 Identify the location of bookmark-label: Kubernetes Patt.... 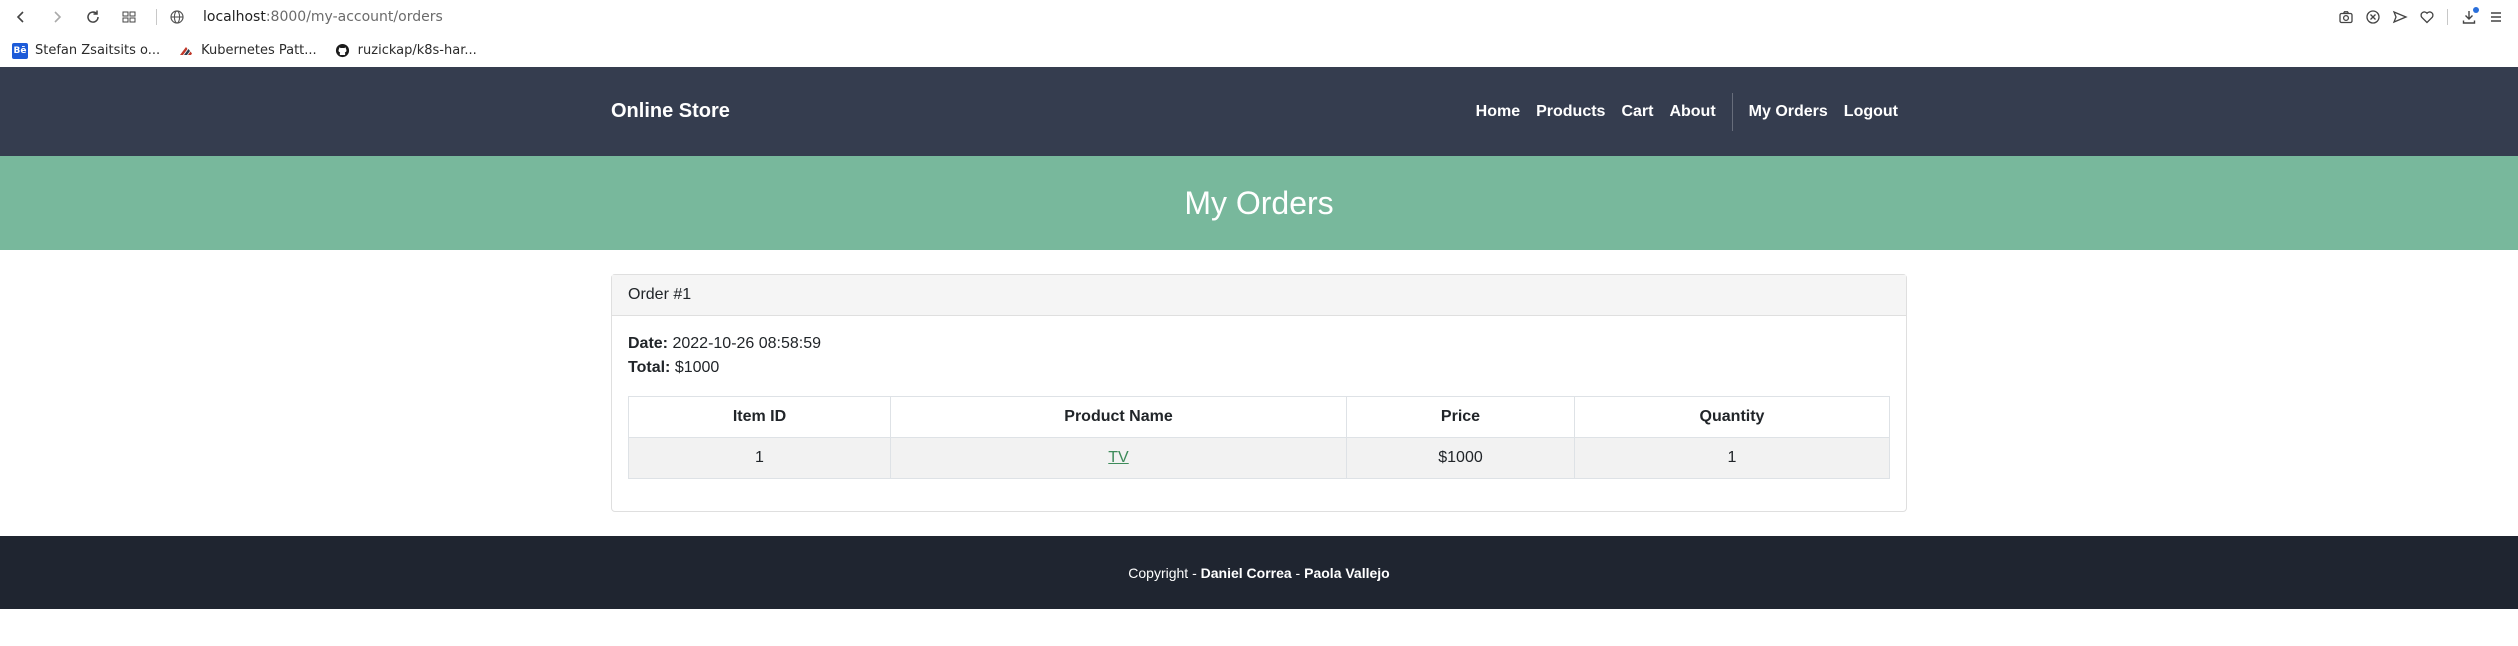
(259, 50).